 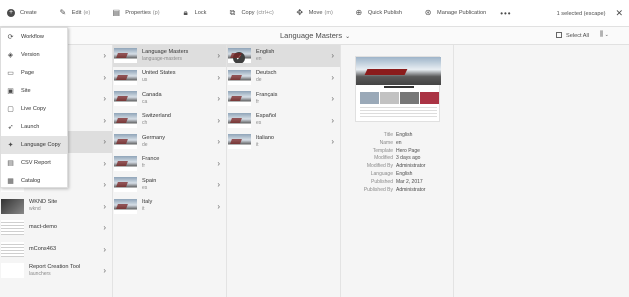 I want to click on copy-button: ⧉ Copy (ctrl+c), so click(x=251, y=13).